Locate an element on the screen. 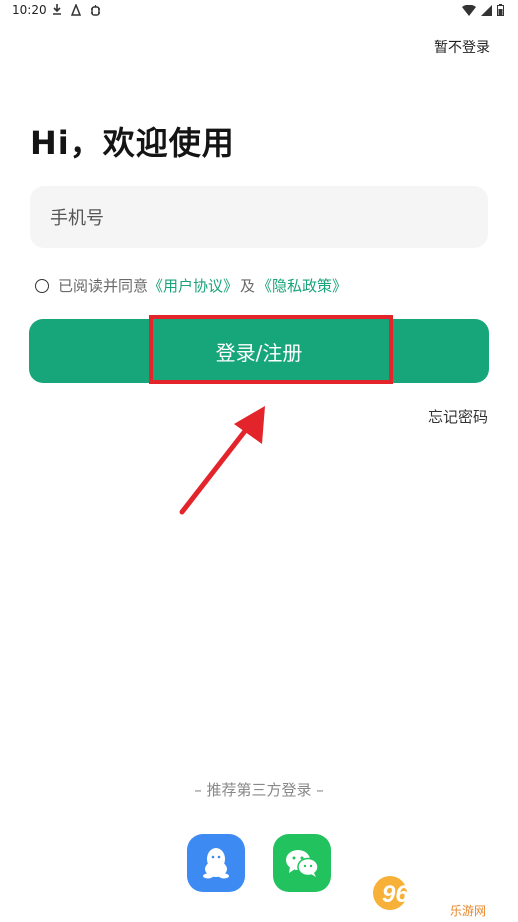 Image resolution: width=518 pixels, height=922 pixels. agreement-prefix: 已阅读并同意 is located at coordinates (103, 286).